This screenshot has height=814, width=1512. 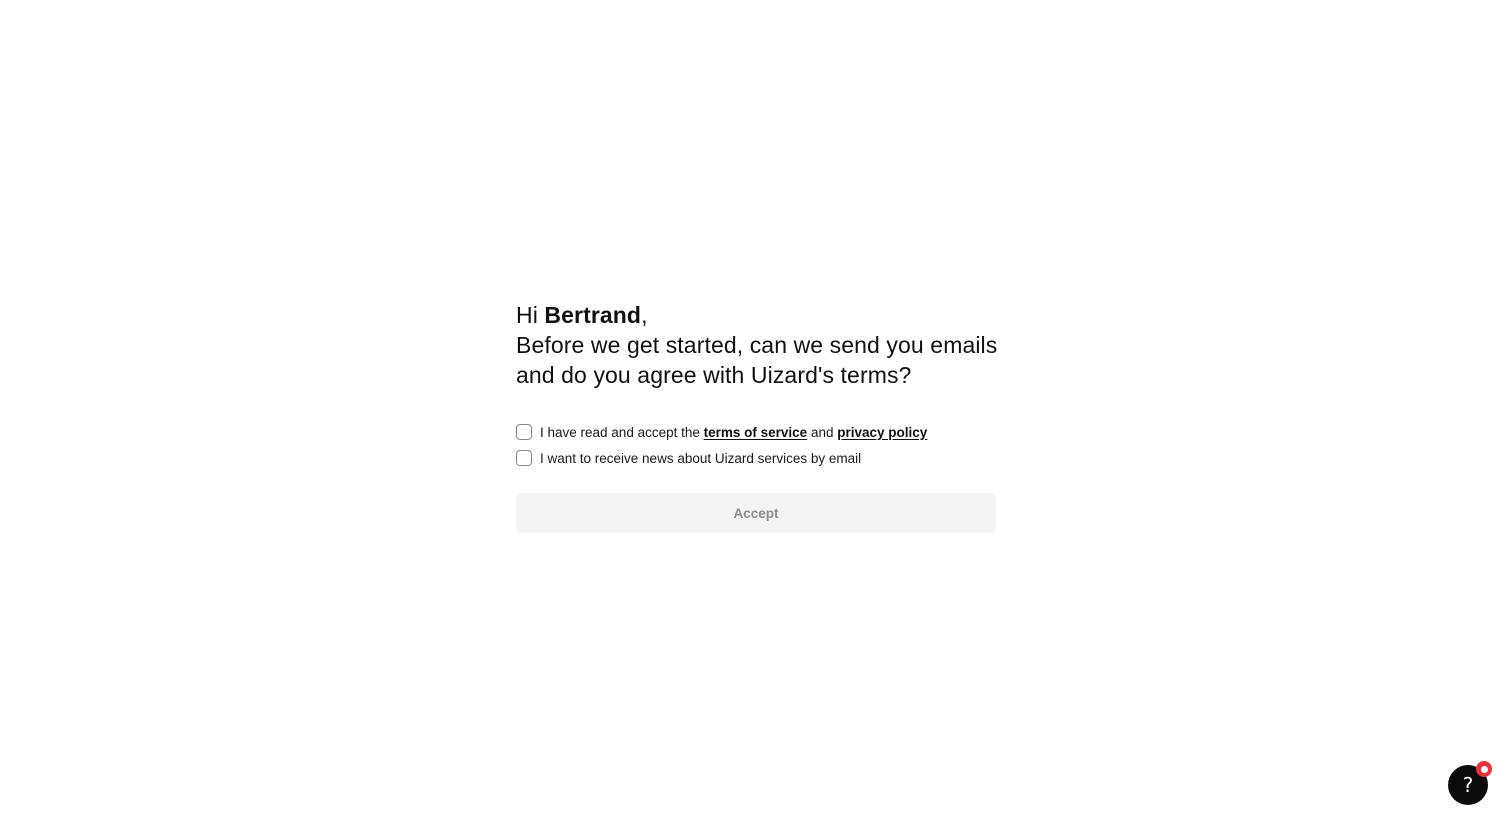 I want to click on privacy-policy-link: privacy policy, so click(x=882, y=432).